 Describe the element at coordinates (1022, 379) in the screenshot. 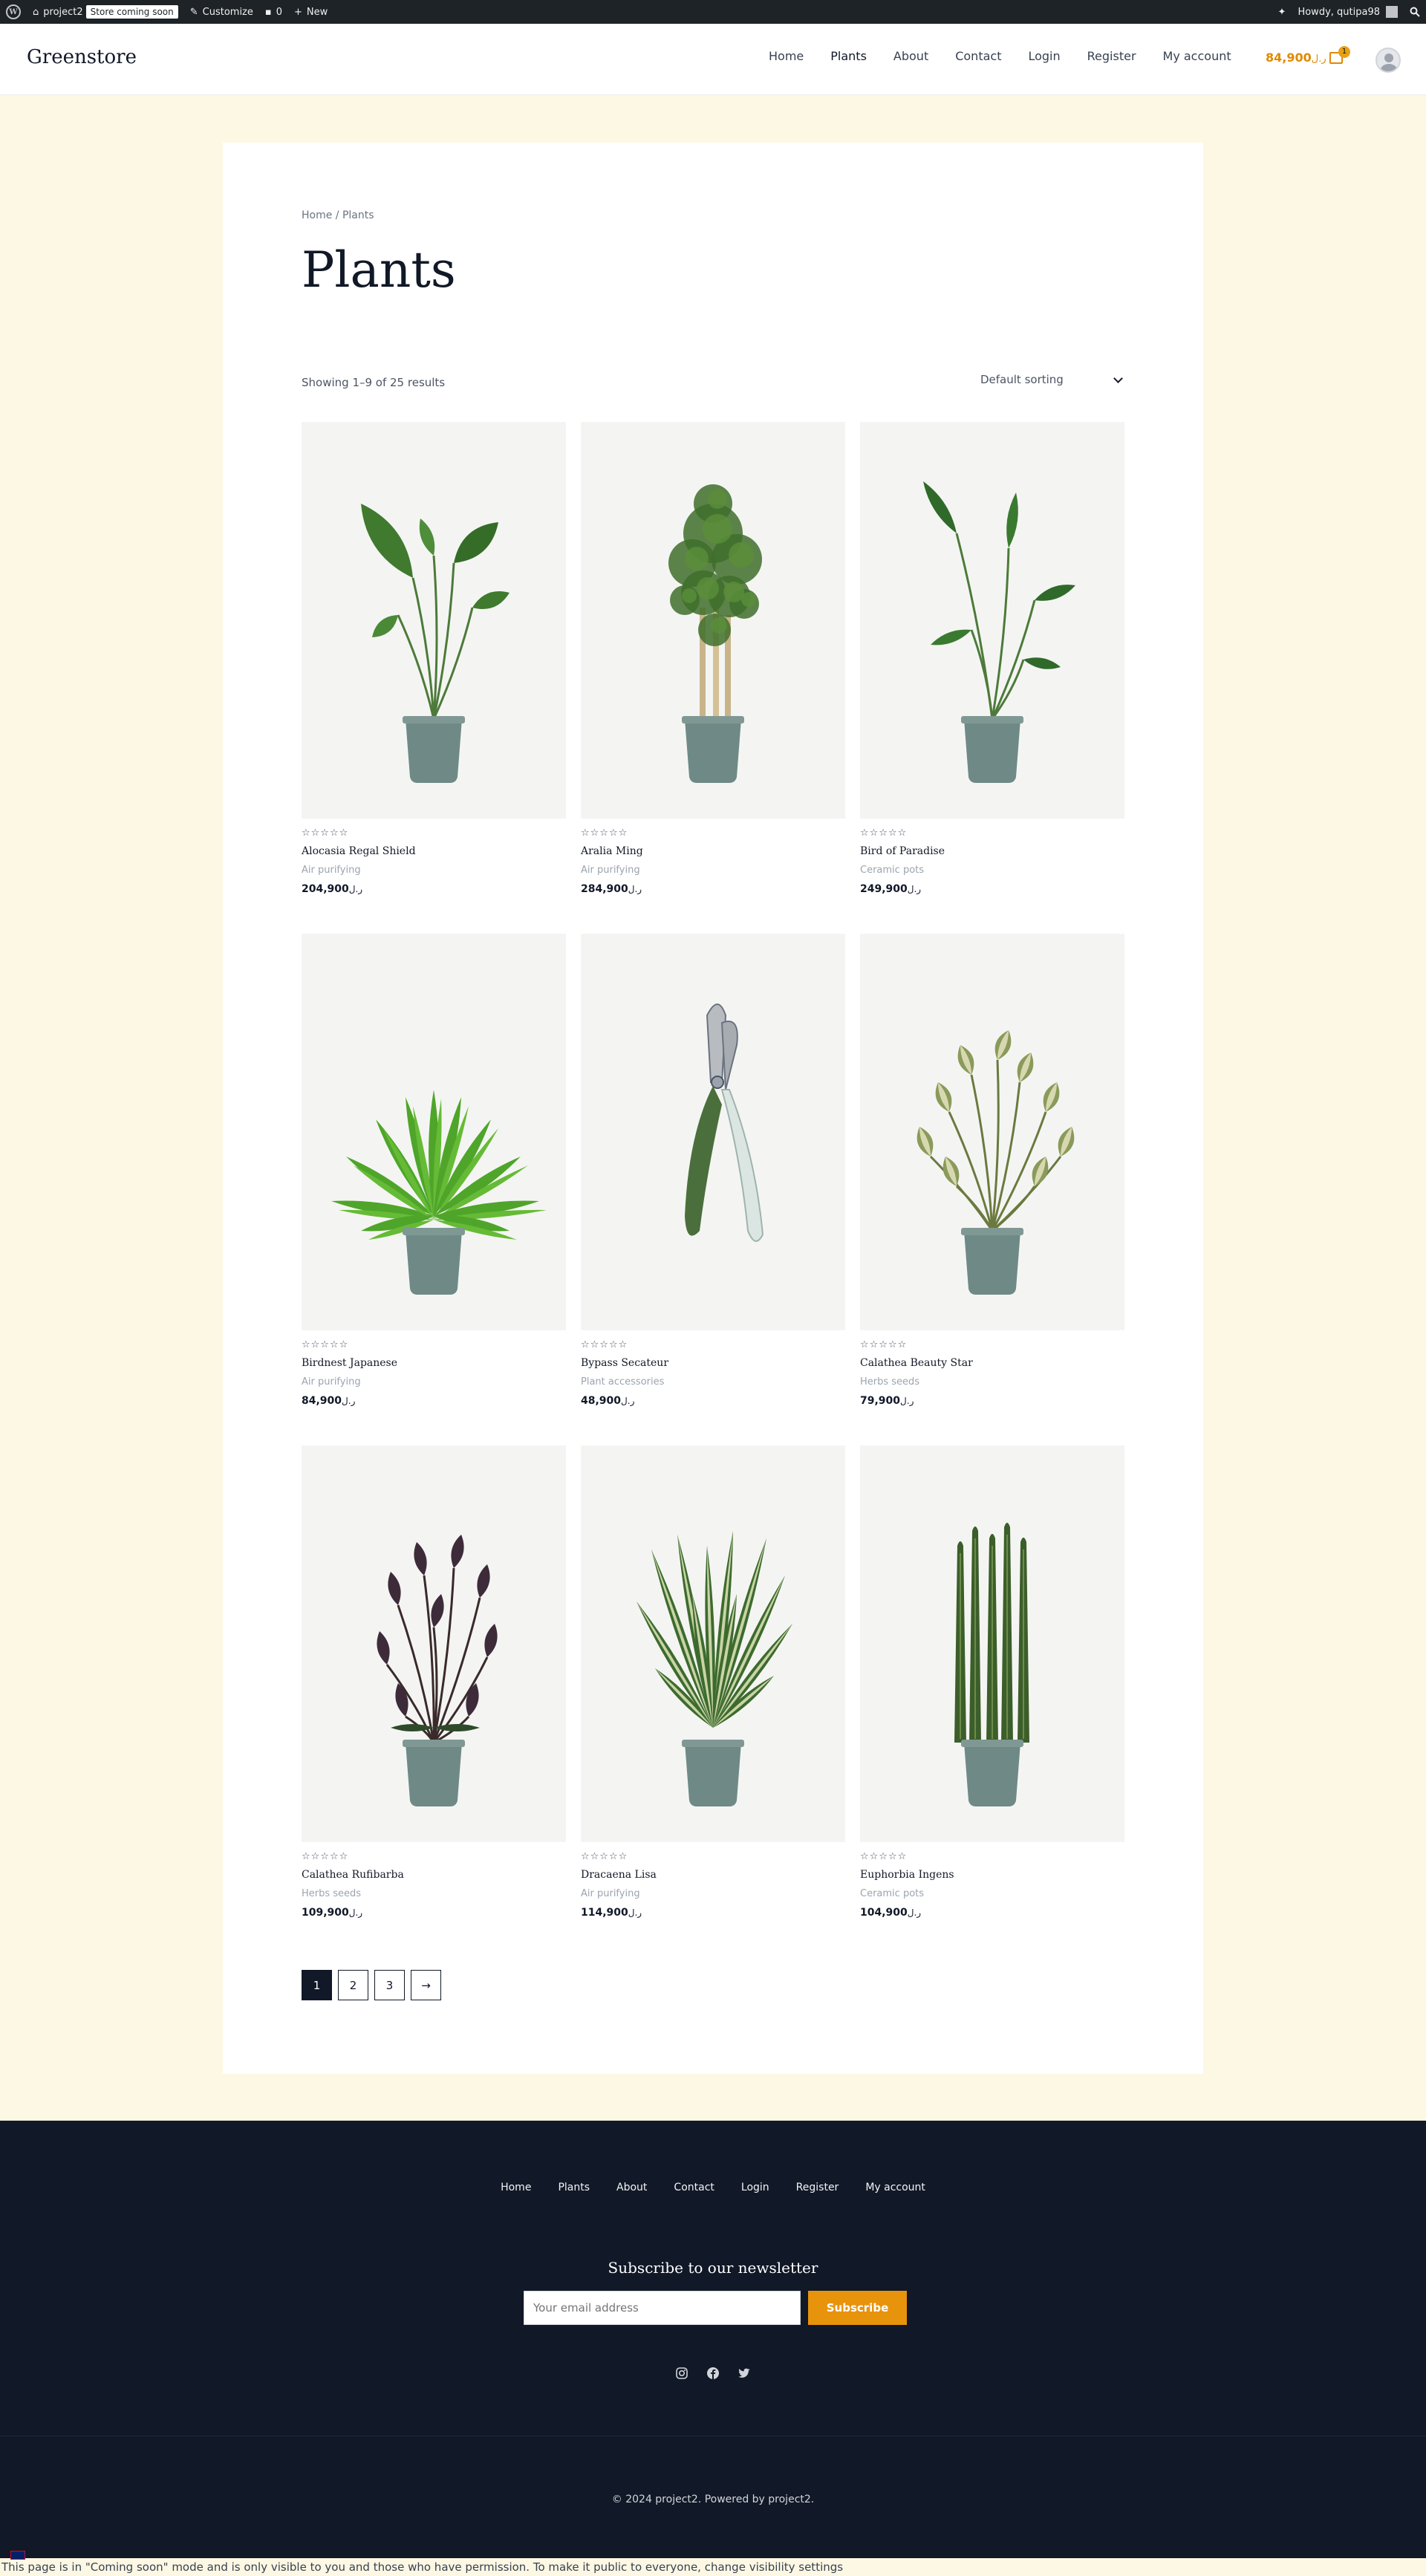

I see `sorting-value: Default sorting` at that location.